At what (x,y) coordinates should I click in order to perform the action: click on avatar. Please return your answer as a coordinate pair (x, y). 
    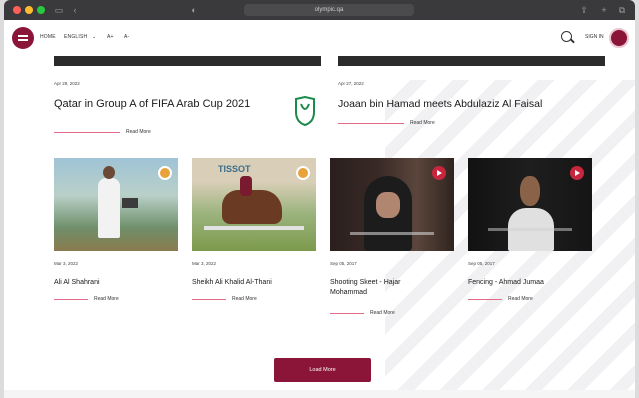
    Looking at the image, I should click on (619, 38).